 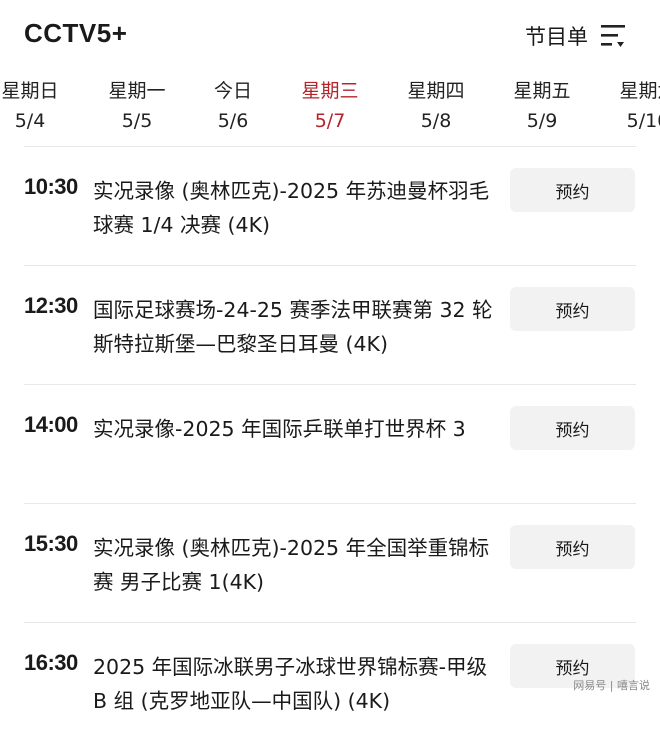 I want to click on program-time: 15:30, so click(x=51, y=543).